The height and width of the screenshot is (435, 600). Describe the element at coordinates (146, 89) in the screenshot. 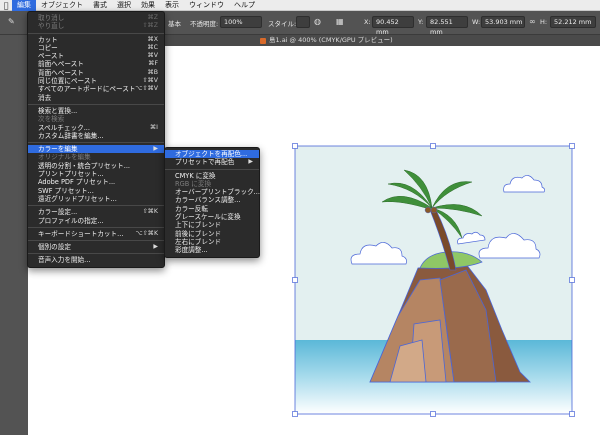

I see `shortcut-label: ⌥⇧⌘V` at that location.